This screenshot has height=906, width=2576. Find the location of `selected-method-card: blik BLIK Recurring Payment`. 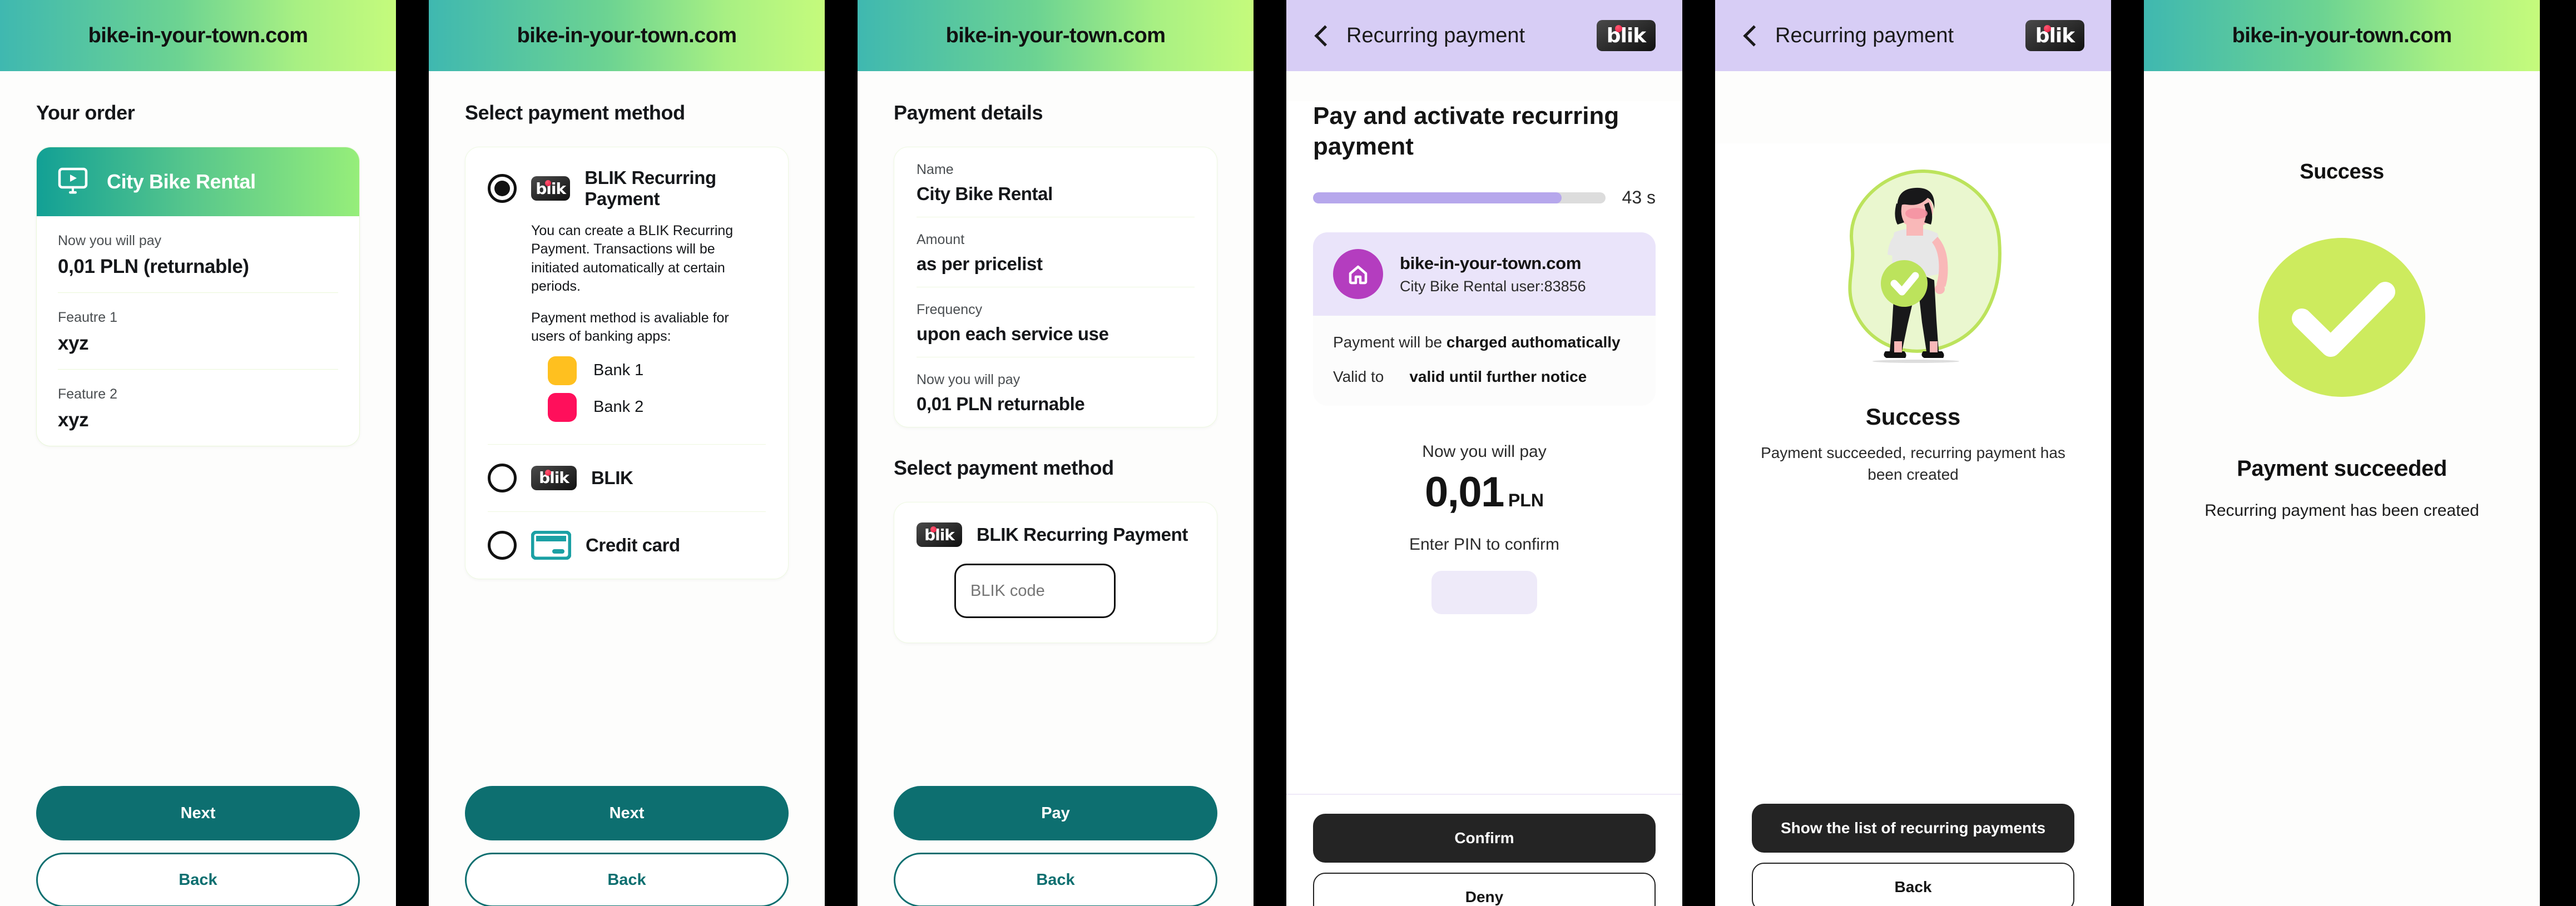

selected-method-card: blik BLIK Recurring Payment is located at coordinates (1055, 573).